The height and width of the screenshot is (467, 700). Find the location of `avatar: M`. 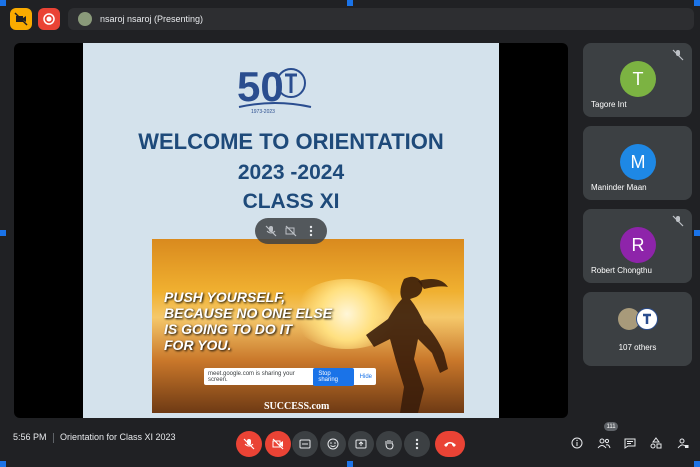

avatar: M is located at coordinates (638, 162).